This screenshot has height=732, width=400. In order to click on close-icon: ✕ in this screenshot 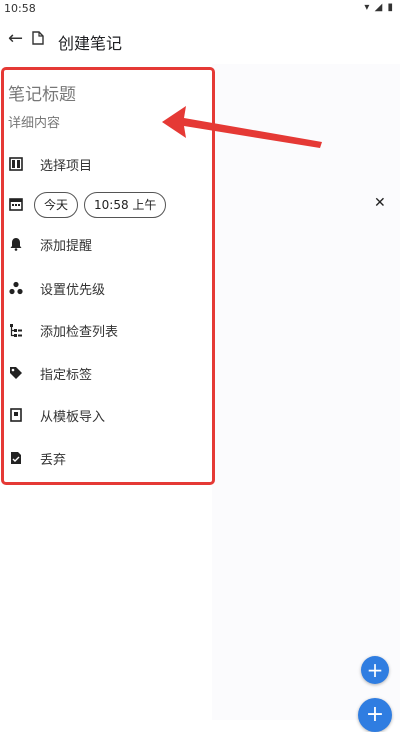, I will do `click(380, 203)`.